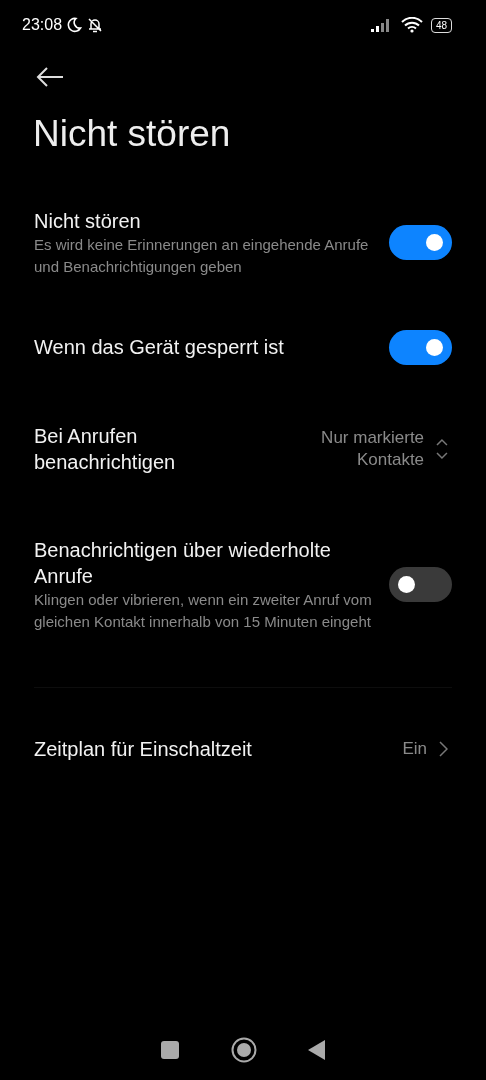  I want to click on chevron-right-icon, so click(443, 748).